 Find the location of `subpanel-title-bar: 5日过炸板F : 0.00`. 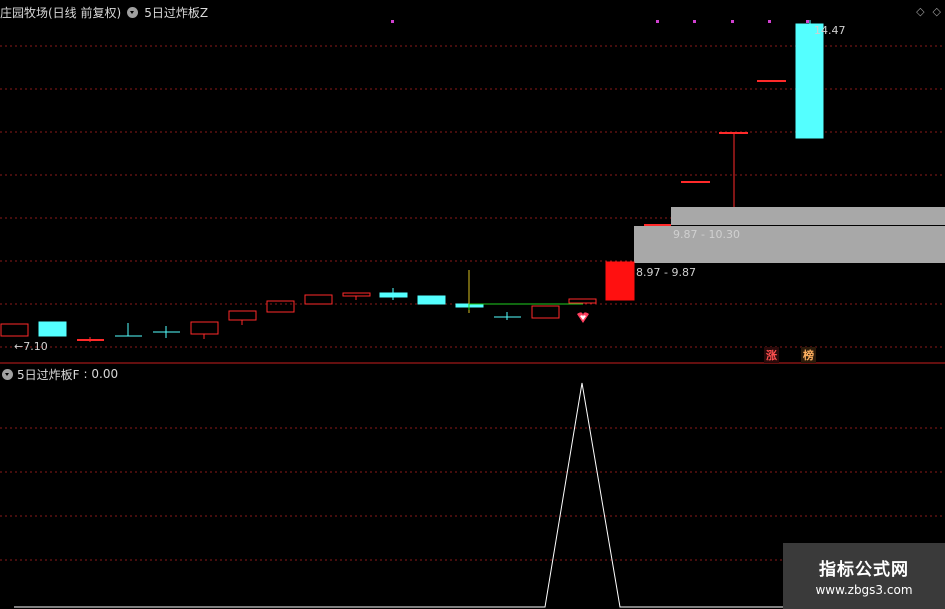

subpanel-title-bar: 5日过炸板F : 0.00 is located at coordinates (60, 374).